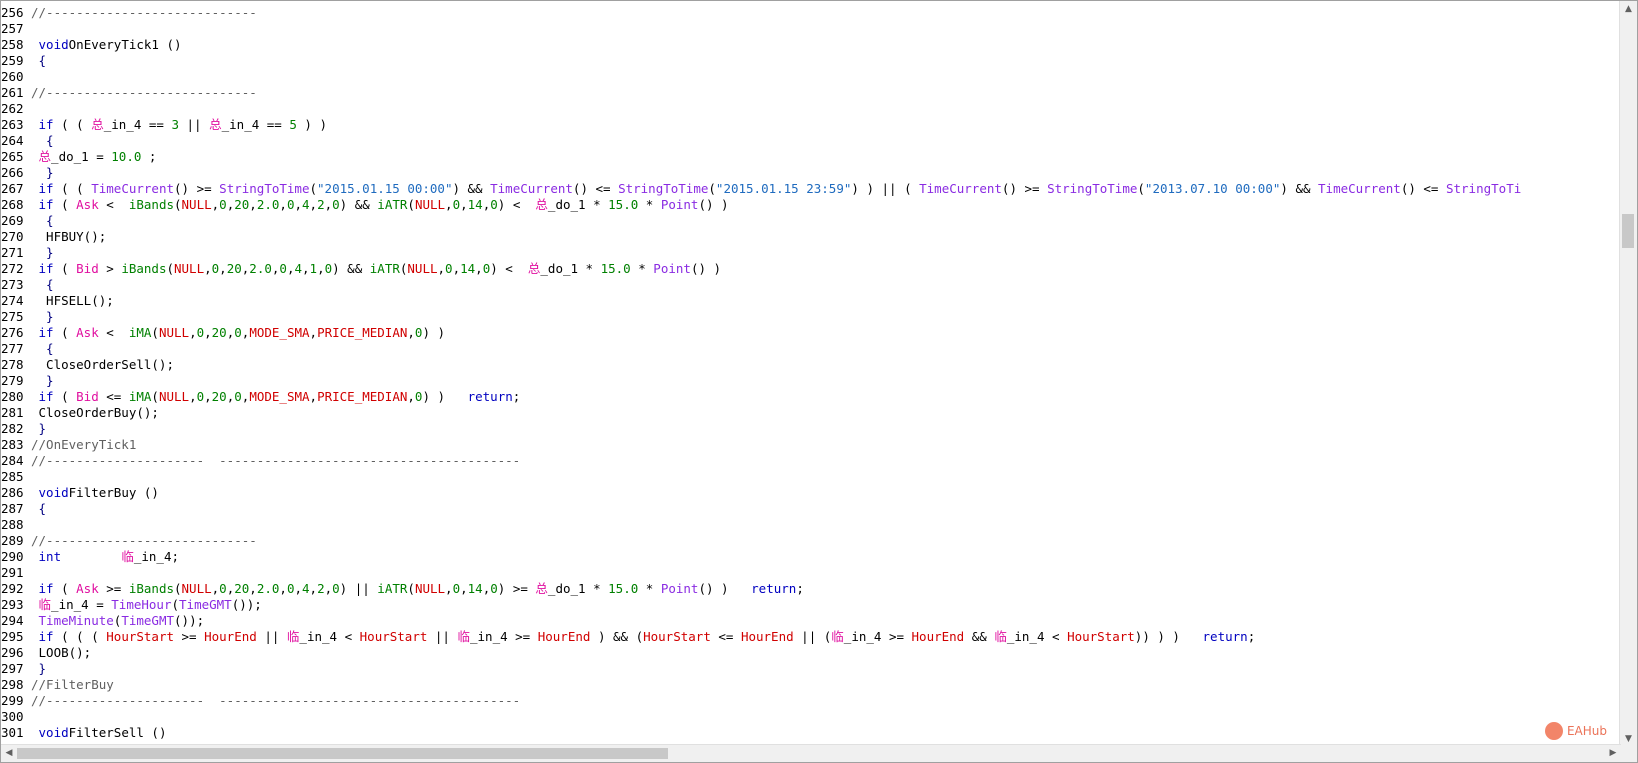 The width and height of the screenshot is (1638, 763). Describe the element at coordinates (811, 173) in the screenshot. I see `code-line: 266 }` at that location.